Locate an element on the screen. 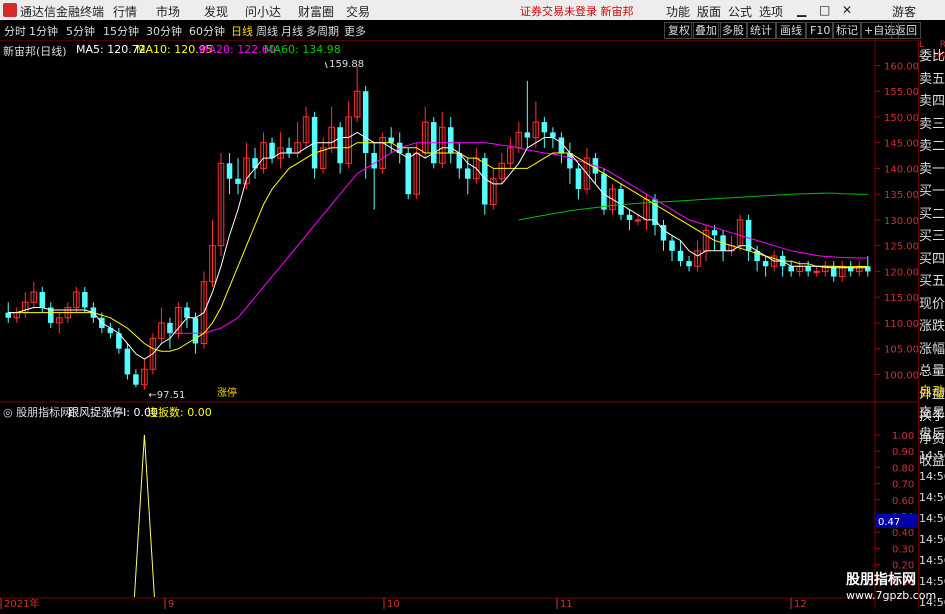  date-label: 10 is located at coordinates (393, 604).